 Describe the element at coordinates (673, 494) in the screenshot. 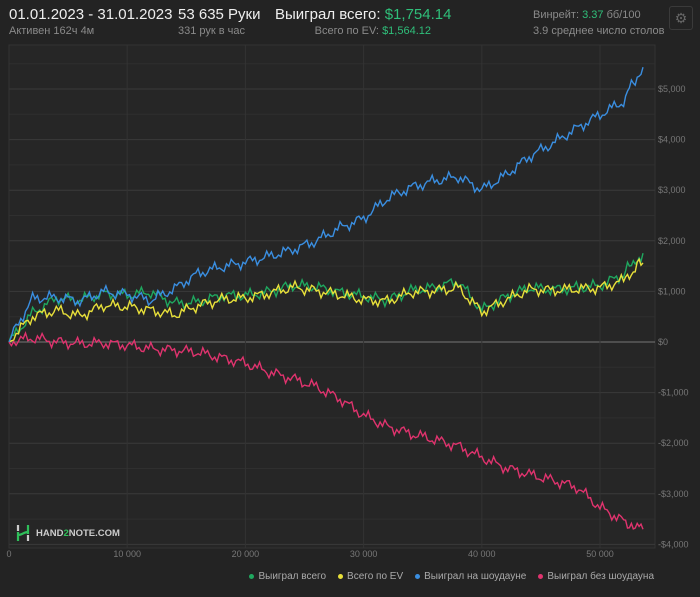

I see `y-tick-label: -$3,000` at that location.